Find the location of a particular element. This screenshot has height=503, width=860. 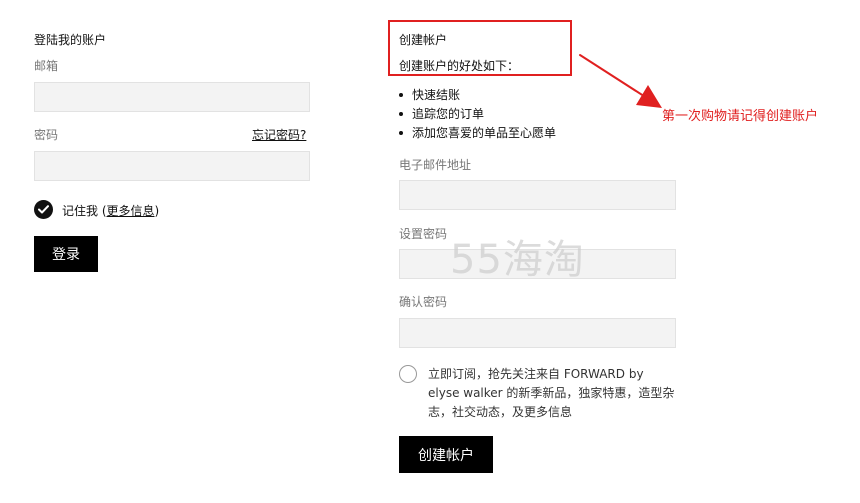

benefit-text: 快速结账 is located at coordinates (436, 95).